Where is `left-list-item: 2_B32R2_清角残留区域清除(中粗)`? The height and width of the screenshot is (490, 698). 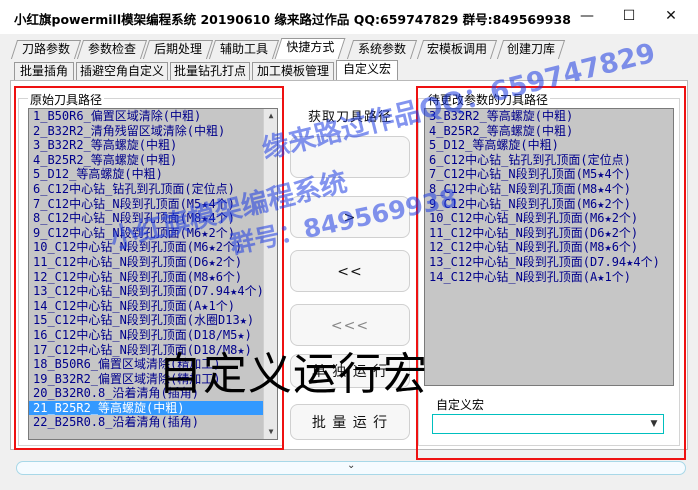 left-list-item: 2_B32R2_清角残留区域清除(中粗) is located at coordinates (153, 131).